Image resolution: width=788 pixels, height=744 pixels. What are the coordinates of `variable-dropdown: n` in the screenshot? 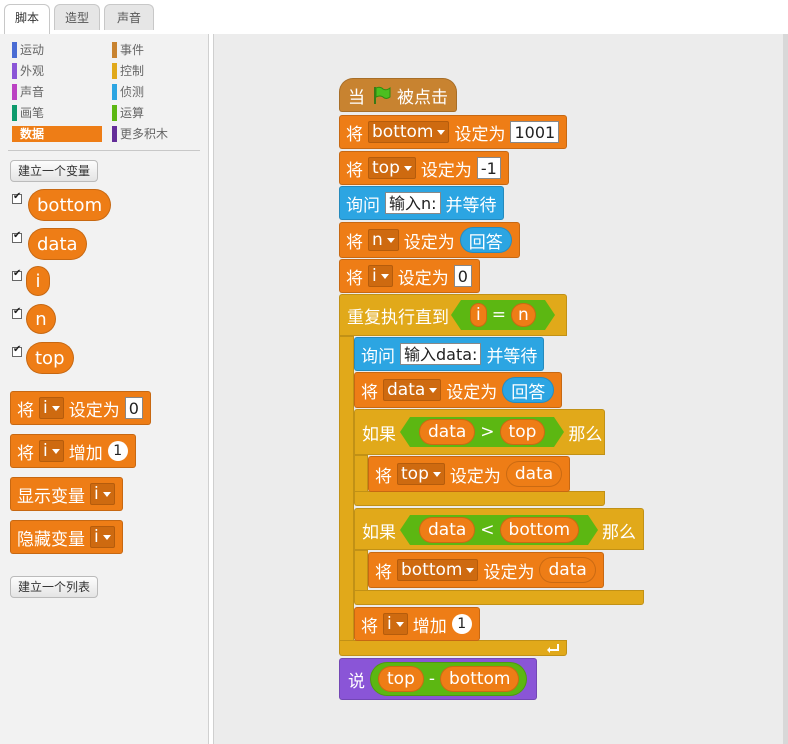 It's located at (383, 240).